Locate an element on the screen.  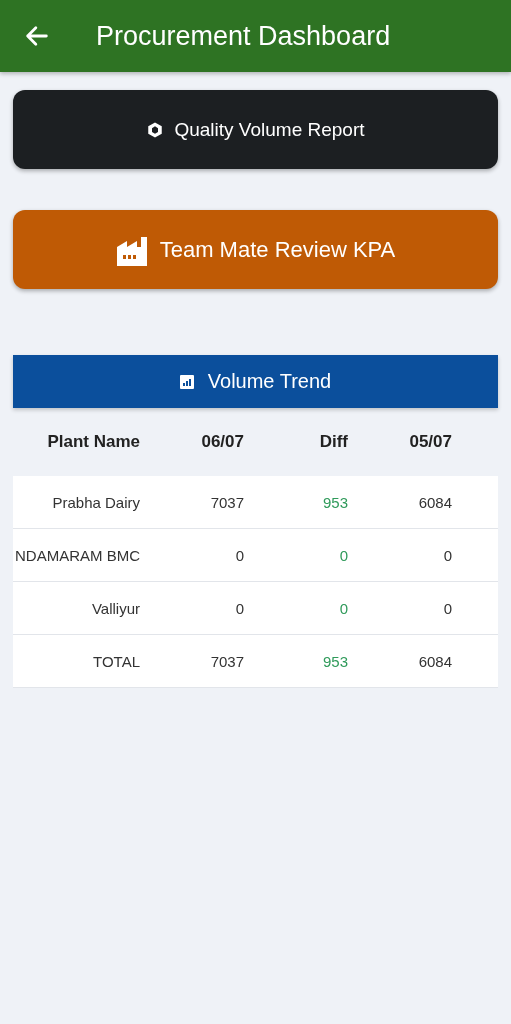
column-header: 06/07 is located at coordinates (222, 442).